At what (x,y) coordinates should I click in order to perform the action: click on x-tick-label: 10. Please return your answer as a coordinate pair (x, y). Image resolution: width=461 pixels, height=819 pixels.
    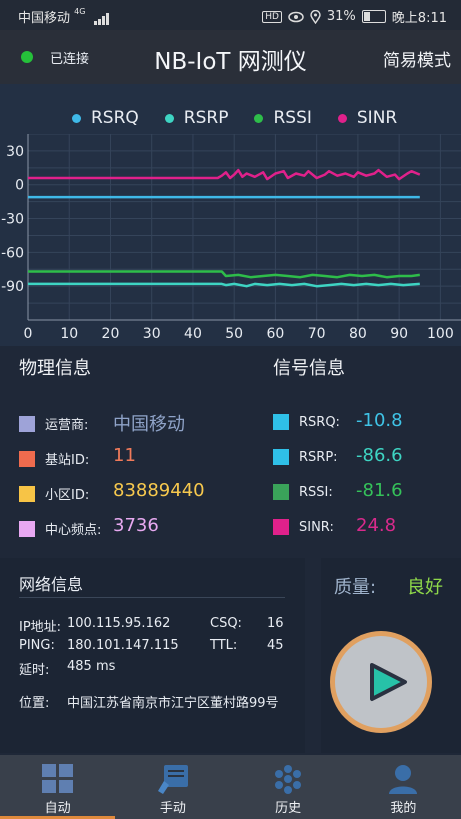
    Looking at the image, I should click on (69, 334).